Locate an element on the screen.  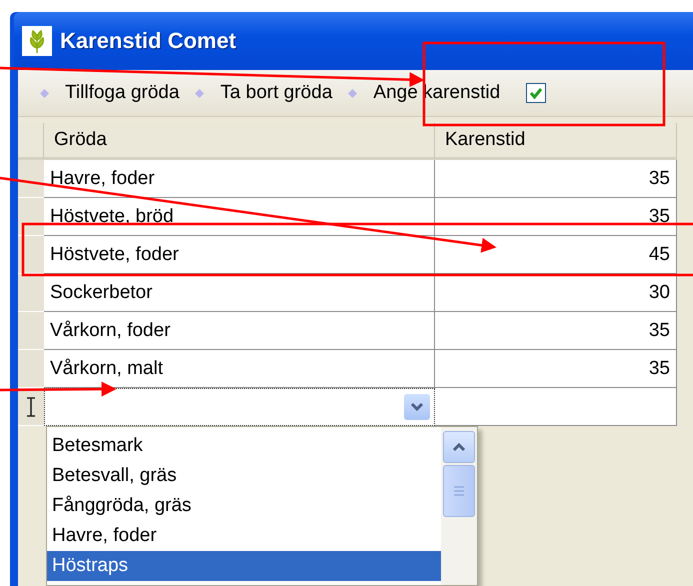
table-cell: Havre, foder is located at coordinates (239, 179).